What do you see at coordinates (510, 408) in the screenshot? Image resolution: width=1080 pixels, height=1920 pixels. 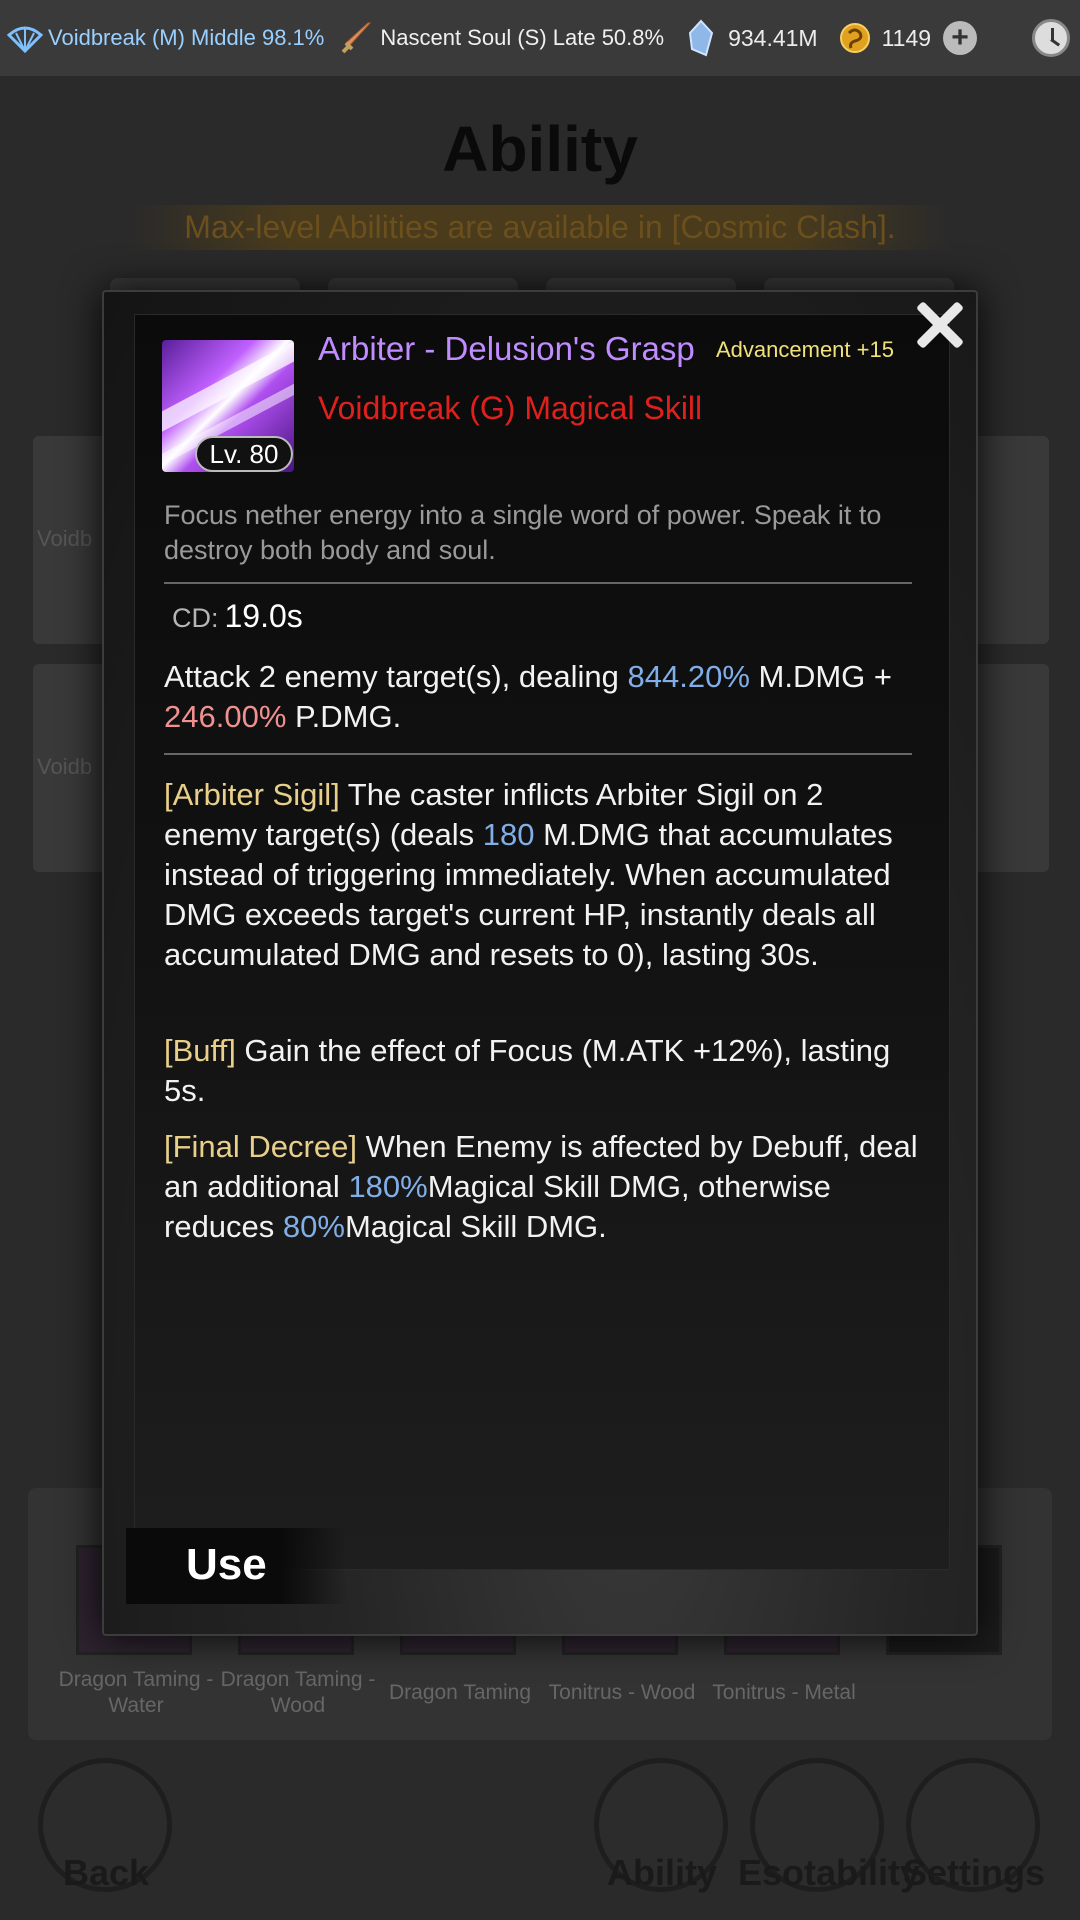 I see `skill-type: Voidbreak (G) Magical Skill` at bounding box center [510, 408].